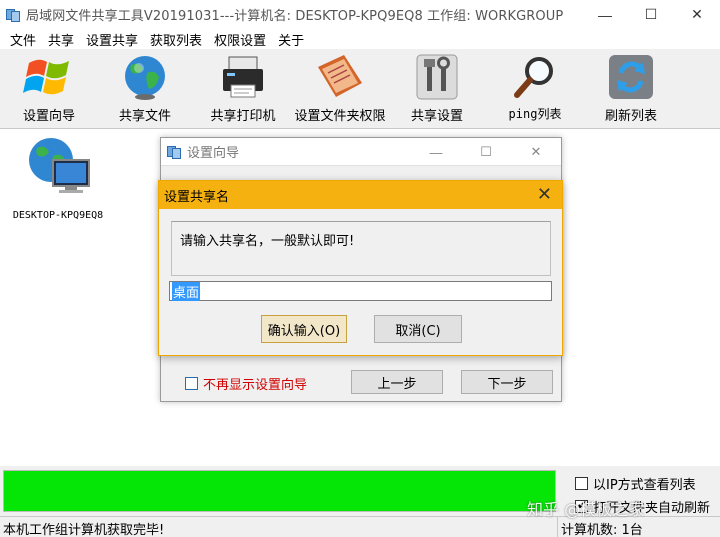 This screenshot has width=720, height=537. What do you see at coordinates (58, 215) in the screenshot?
I see `computer-name: DESKTOP-KPQ9EQ8` at bounding box center [58, 215].